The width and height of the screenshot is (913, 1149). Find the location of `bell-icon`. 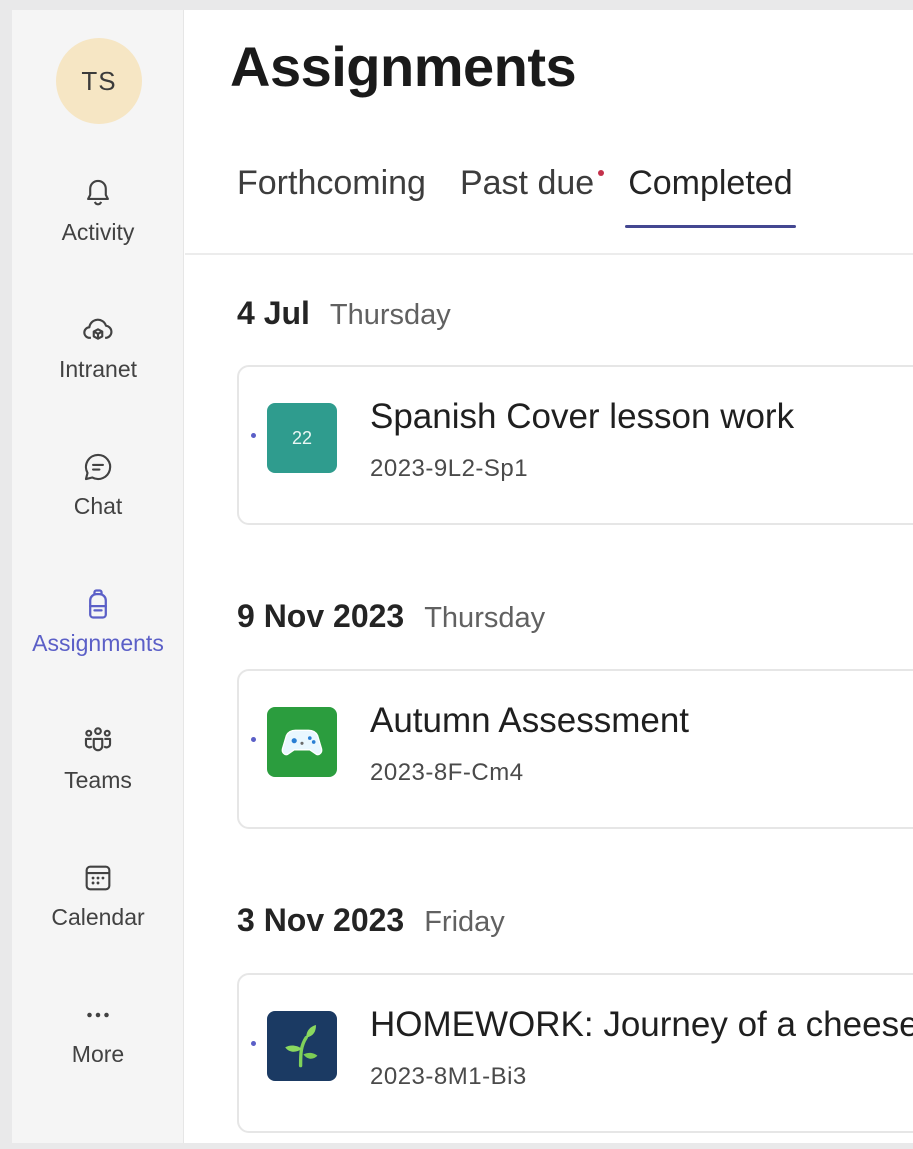

bell-icon is located at coordinates (98, 193).